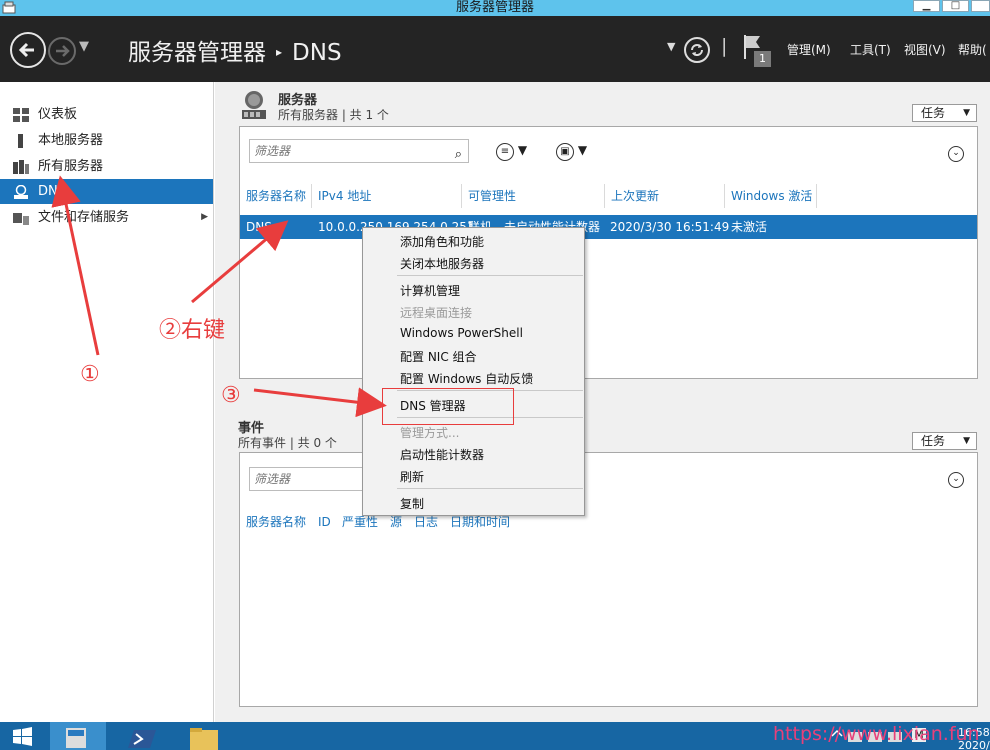  I want to click on arrow-step3, so click(320, 402).